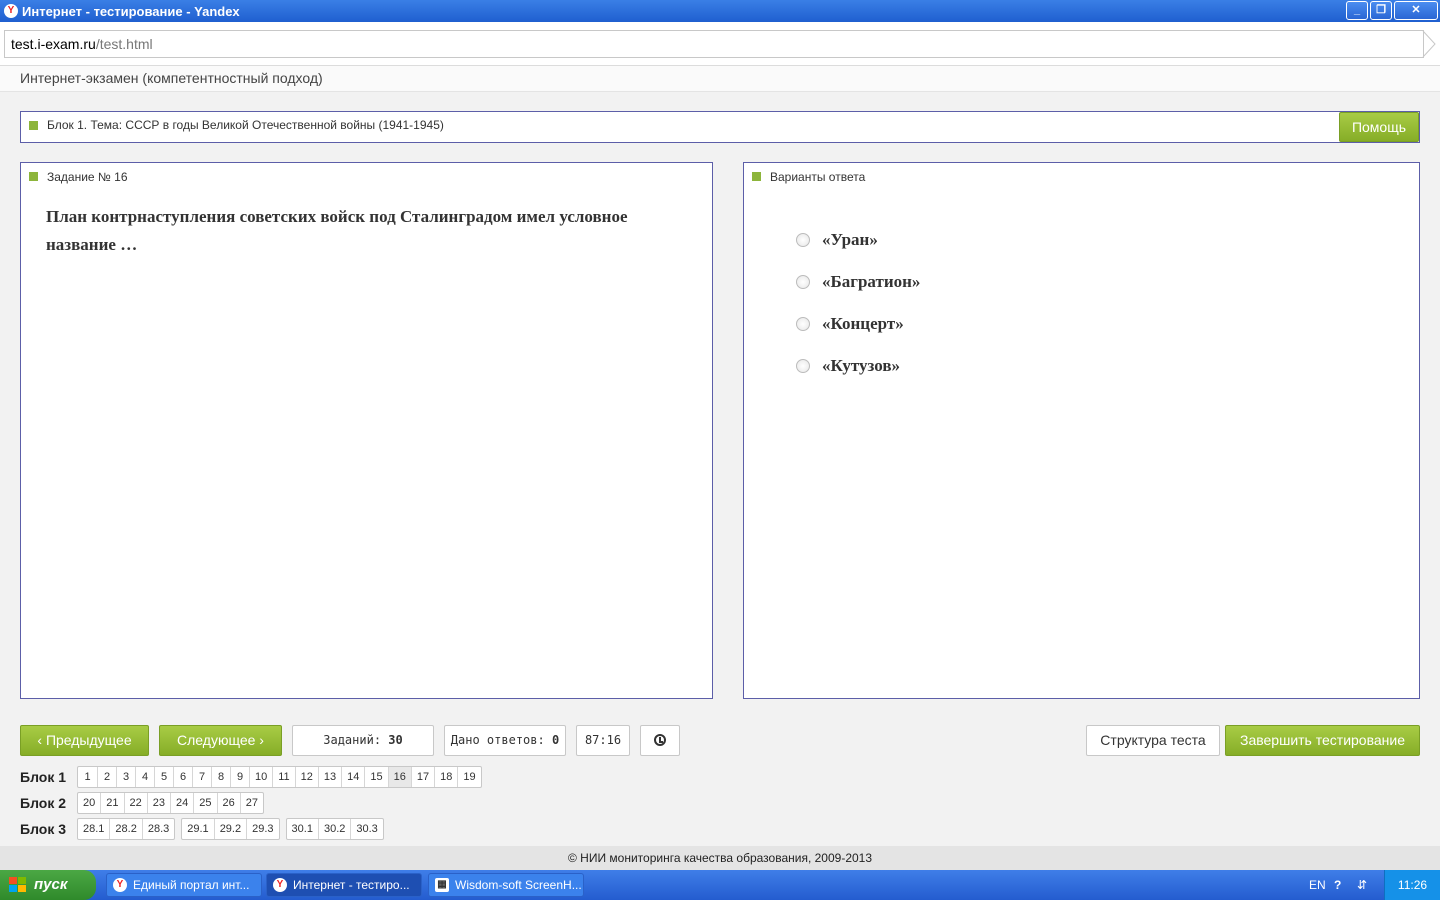  Describe the element at coordinates (157, 829) in the screenshot. I see `task-number-button: 28.3` at that location.